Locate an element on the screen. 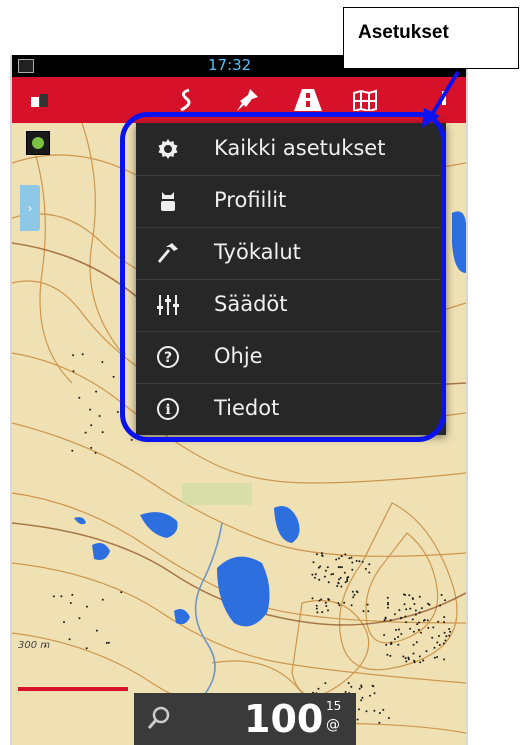 Image resolution: width=531 pixels, height=745 pixels. locate-button is located at coordinates (38, 143).